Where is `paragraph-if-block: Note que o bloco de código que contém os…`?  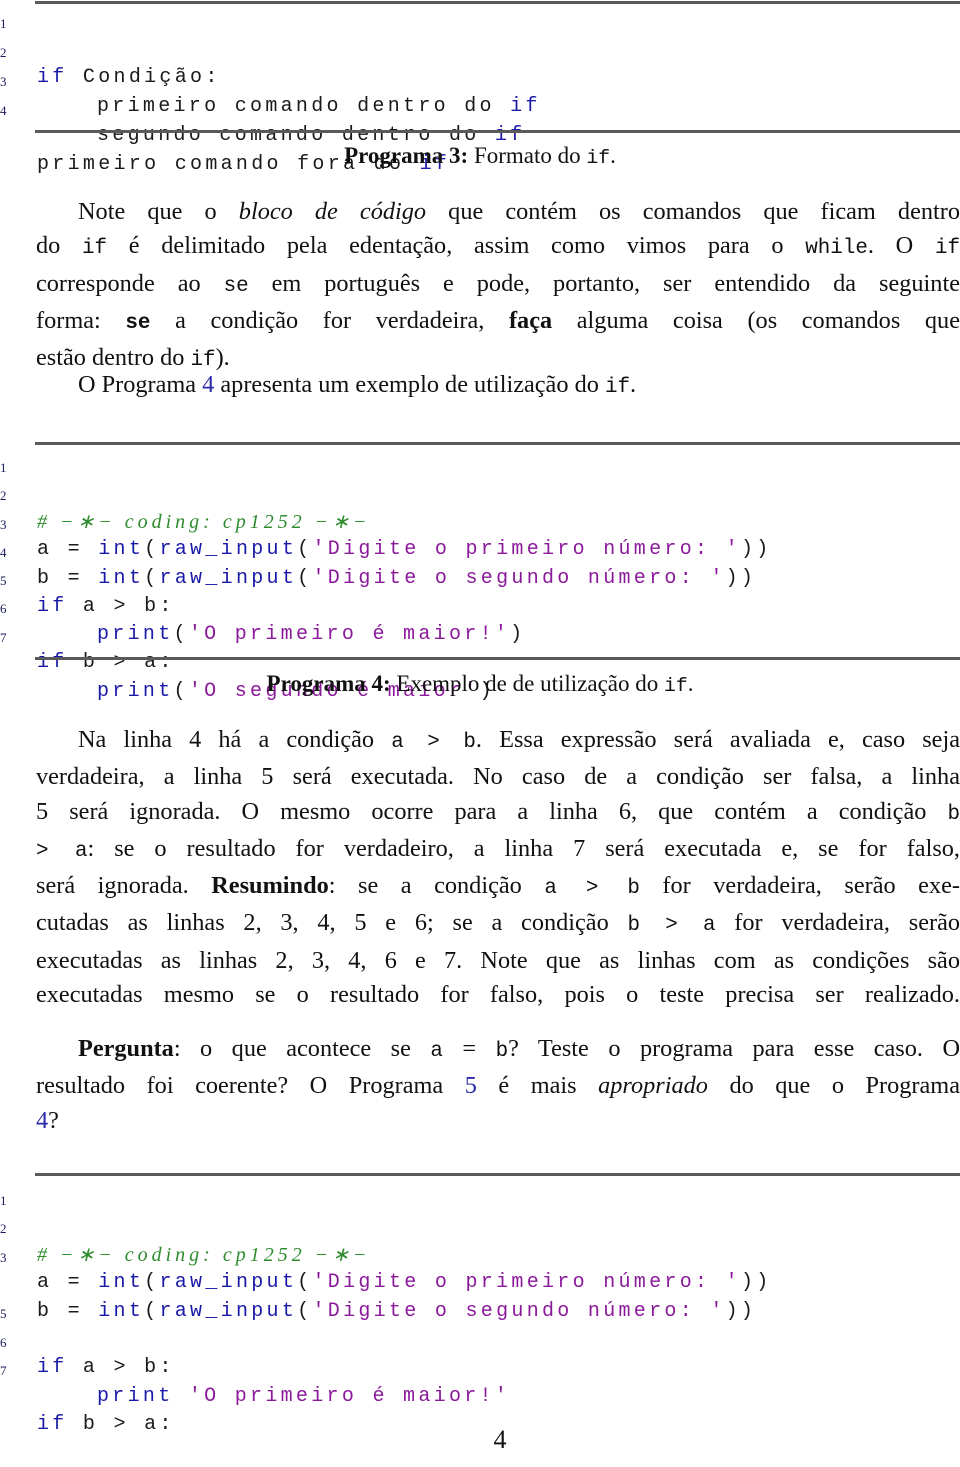
paragraph-if-block: Note que o bloco de código que contém os… is located at coordinates (498, 285).